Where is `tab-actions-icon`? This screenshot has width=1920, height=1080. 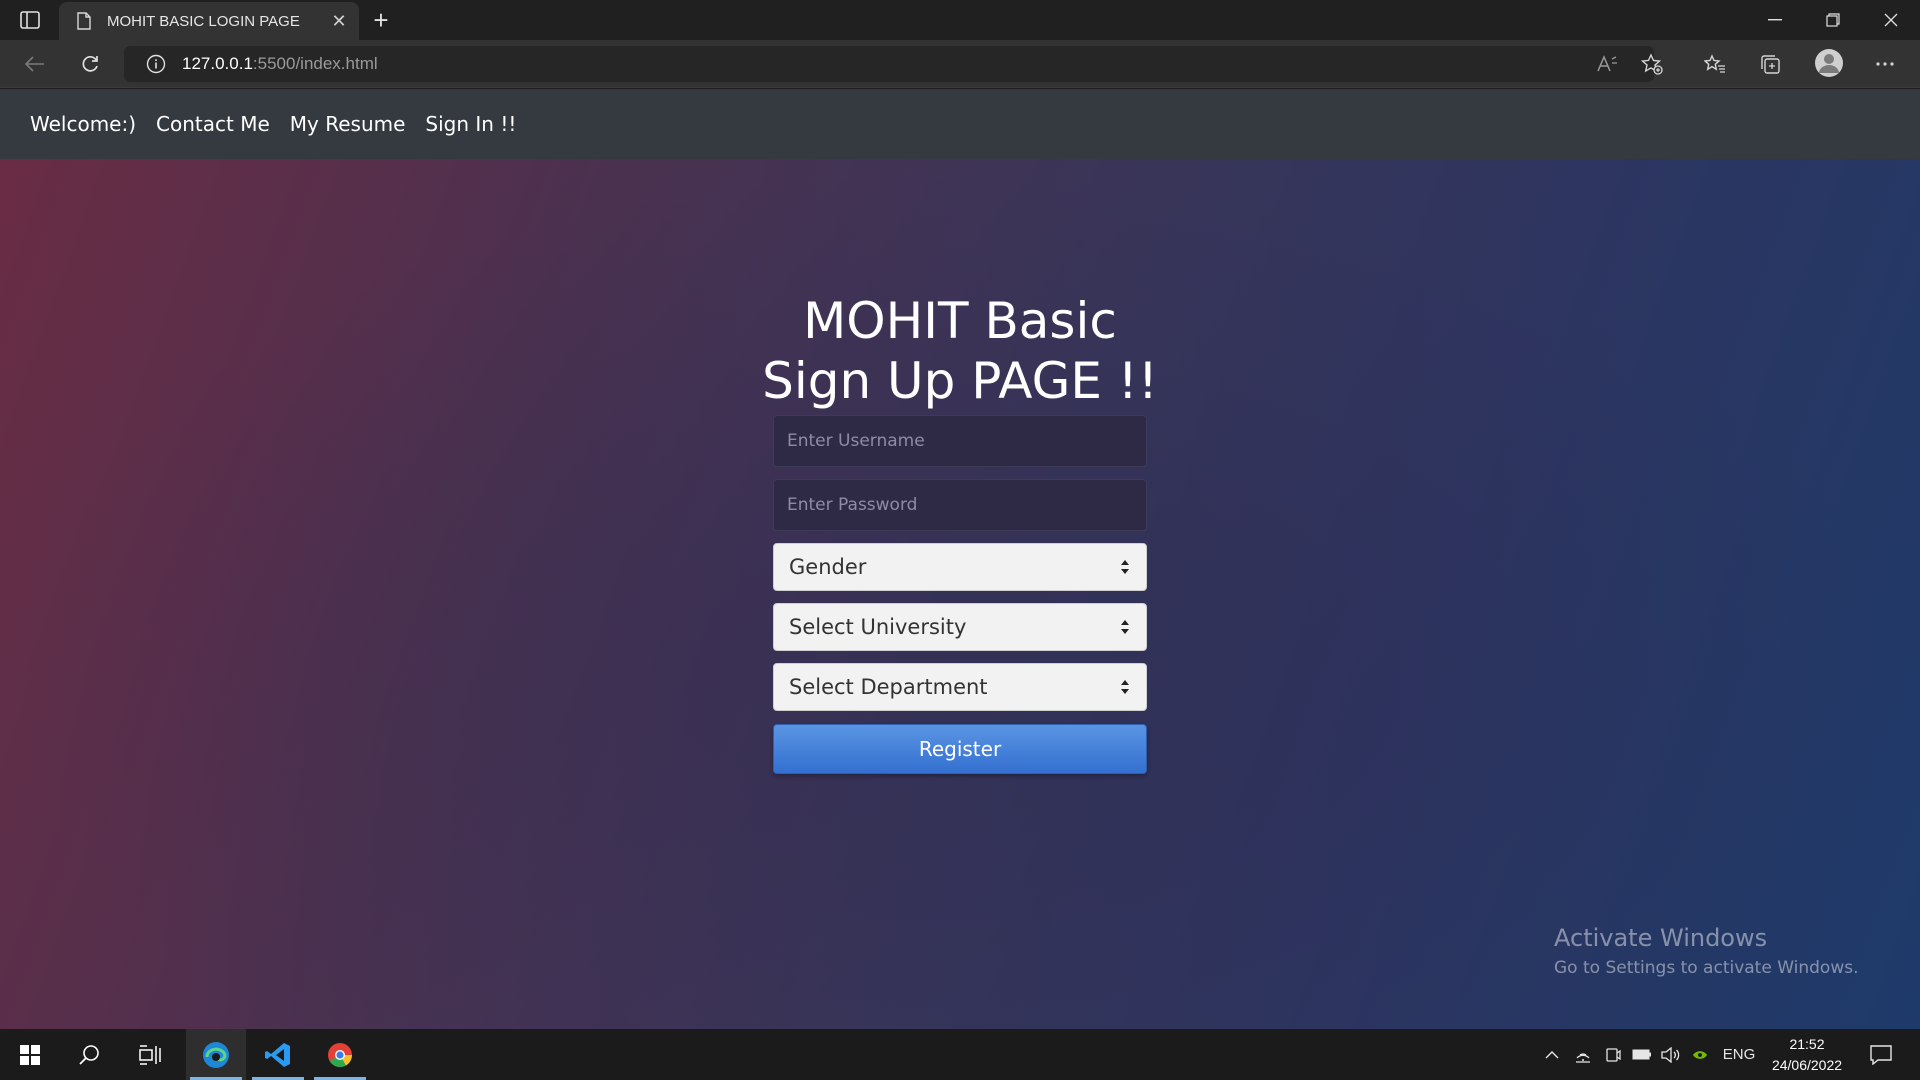 tab-actions-icon is located at coordinates (30, 20).